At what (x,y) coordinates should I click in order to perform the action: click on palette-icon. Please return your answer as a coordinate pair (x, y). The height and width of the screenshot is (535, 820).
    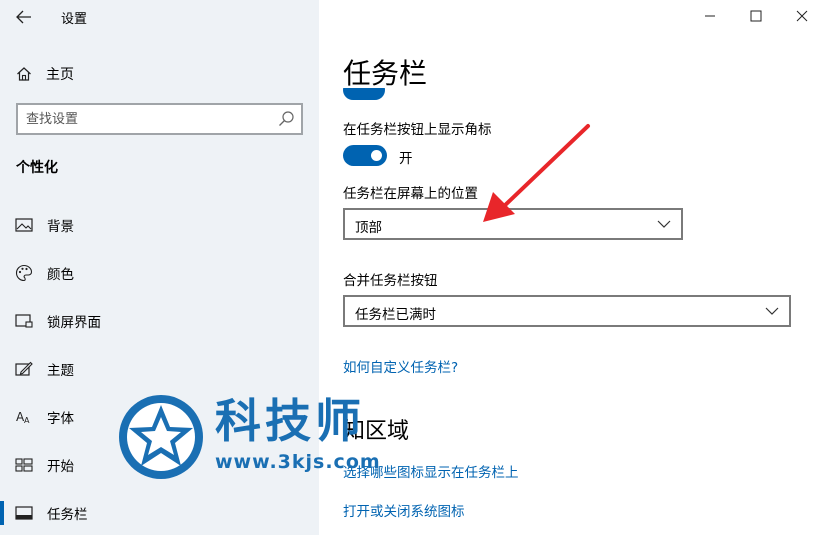
    Looking at the image, I should click on (24, 273).